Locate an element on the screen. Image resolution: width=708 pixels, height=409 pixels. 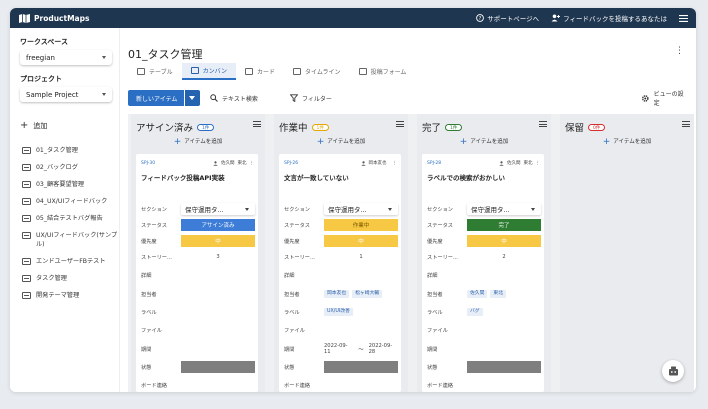
assignee-chip: 佐久間 is located at coordinates (477, 294).